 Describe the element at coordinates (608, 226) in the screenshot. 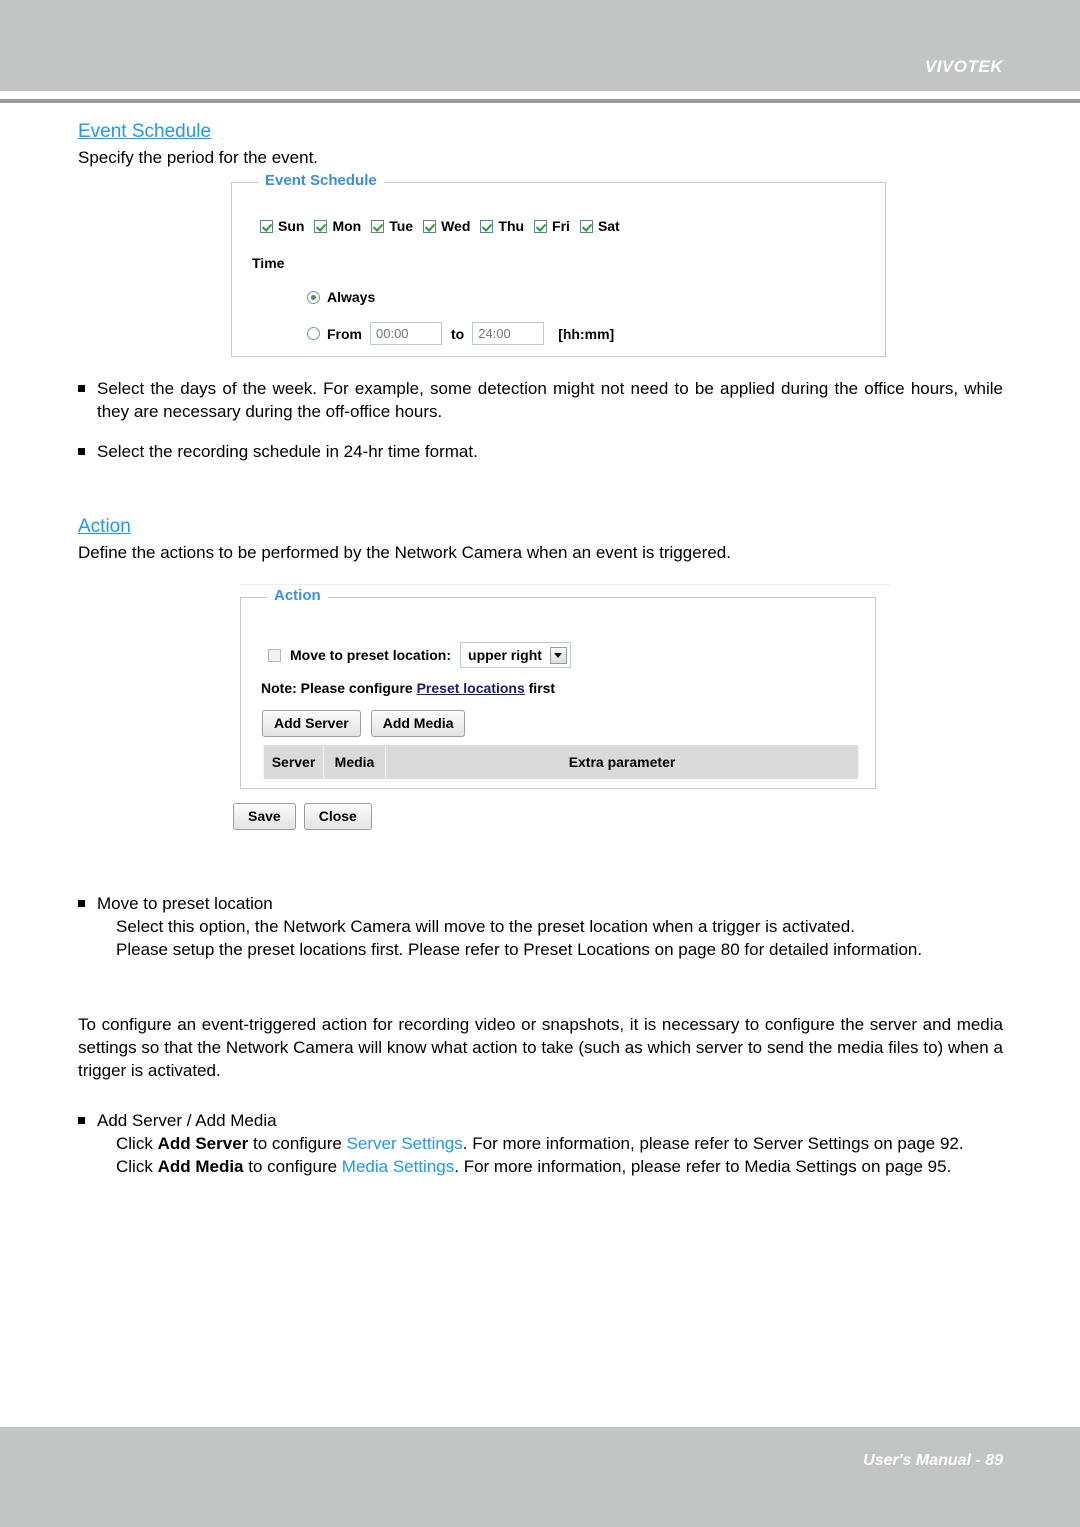

I see `day-label-sat: Sat` at that location.